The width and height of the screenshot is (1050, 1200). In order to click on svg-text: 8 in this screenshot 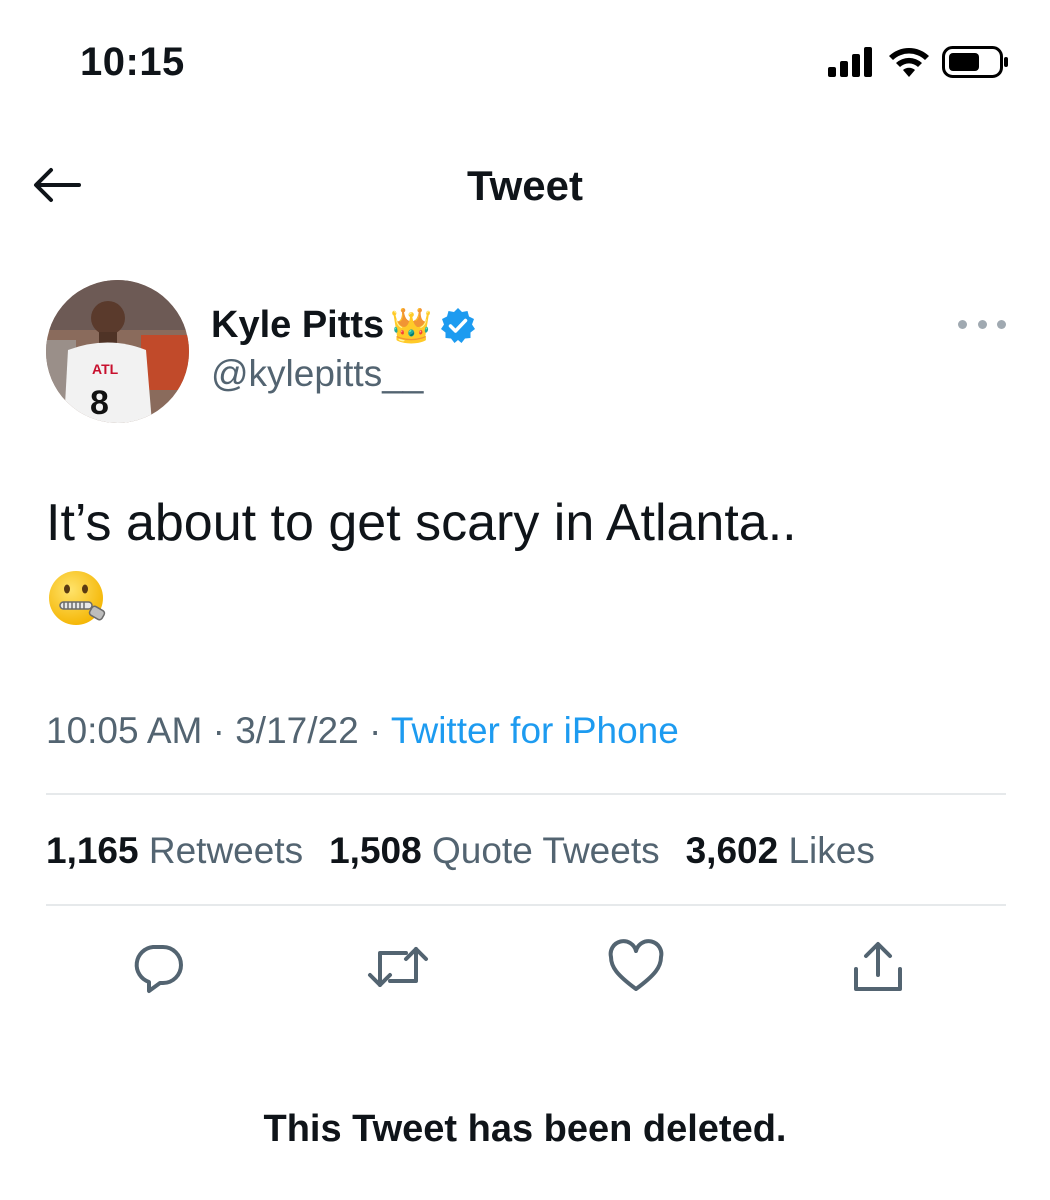, I will do `click(99, 403)`.